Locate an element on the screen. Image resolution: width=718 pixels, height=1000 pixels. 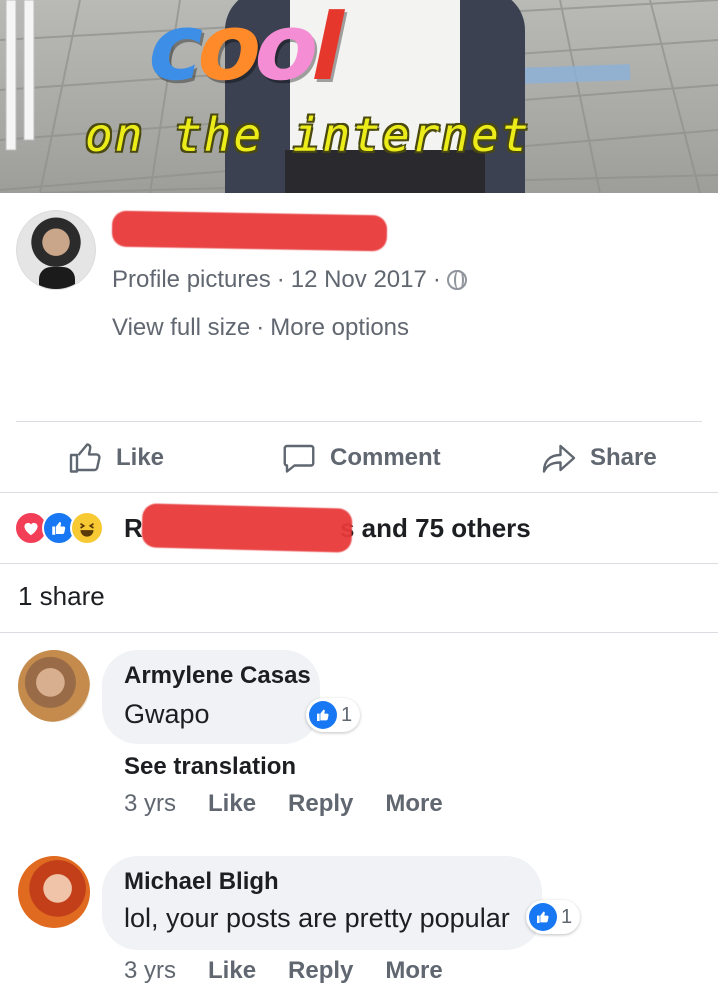
author-avatar is located at coordinates (56, 250).